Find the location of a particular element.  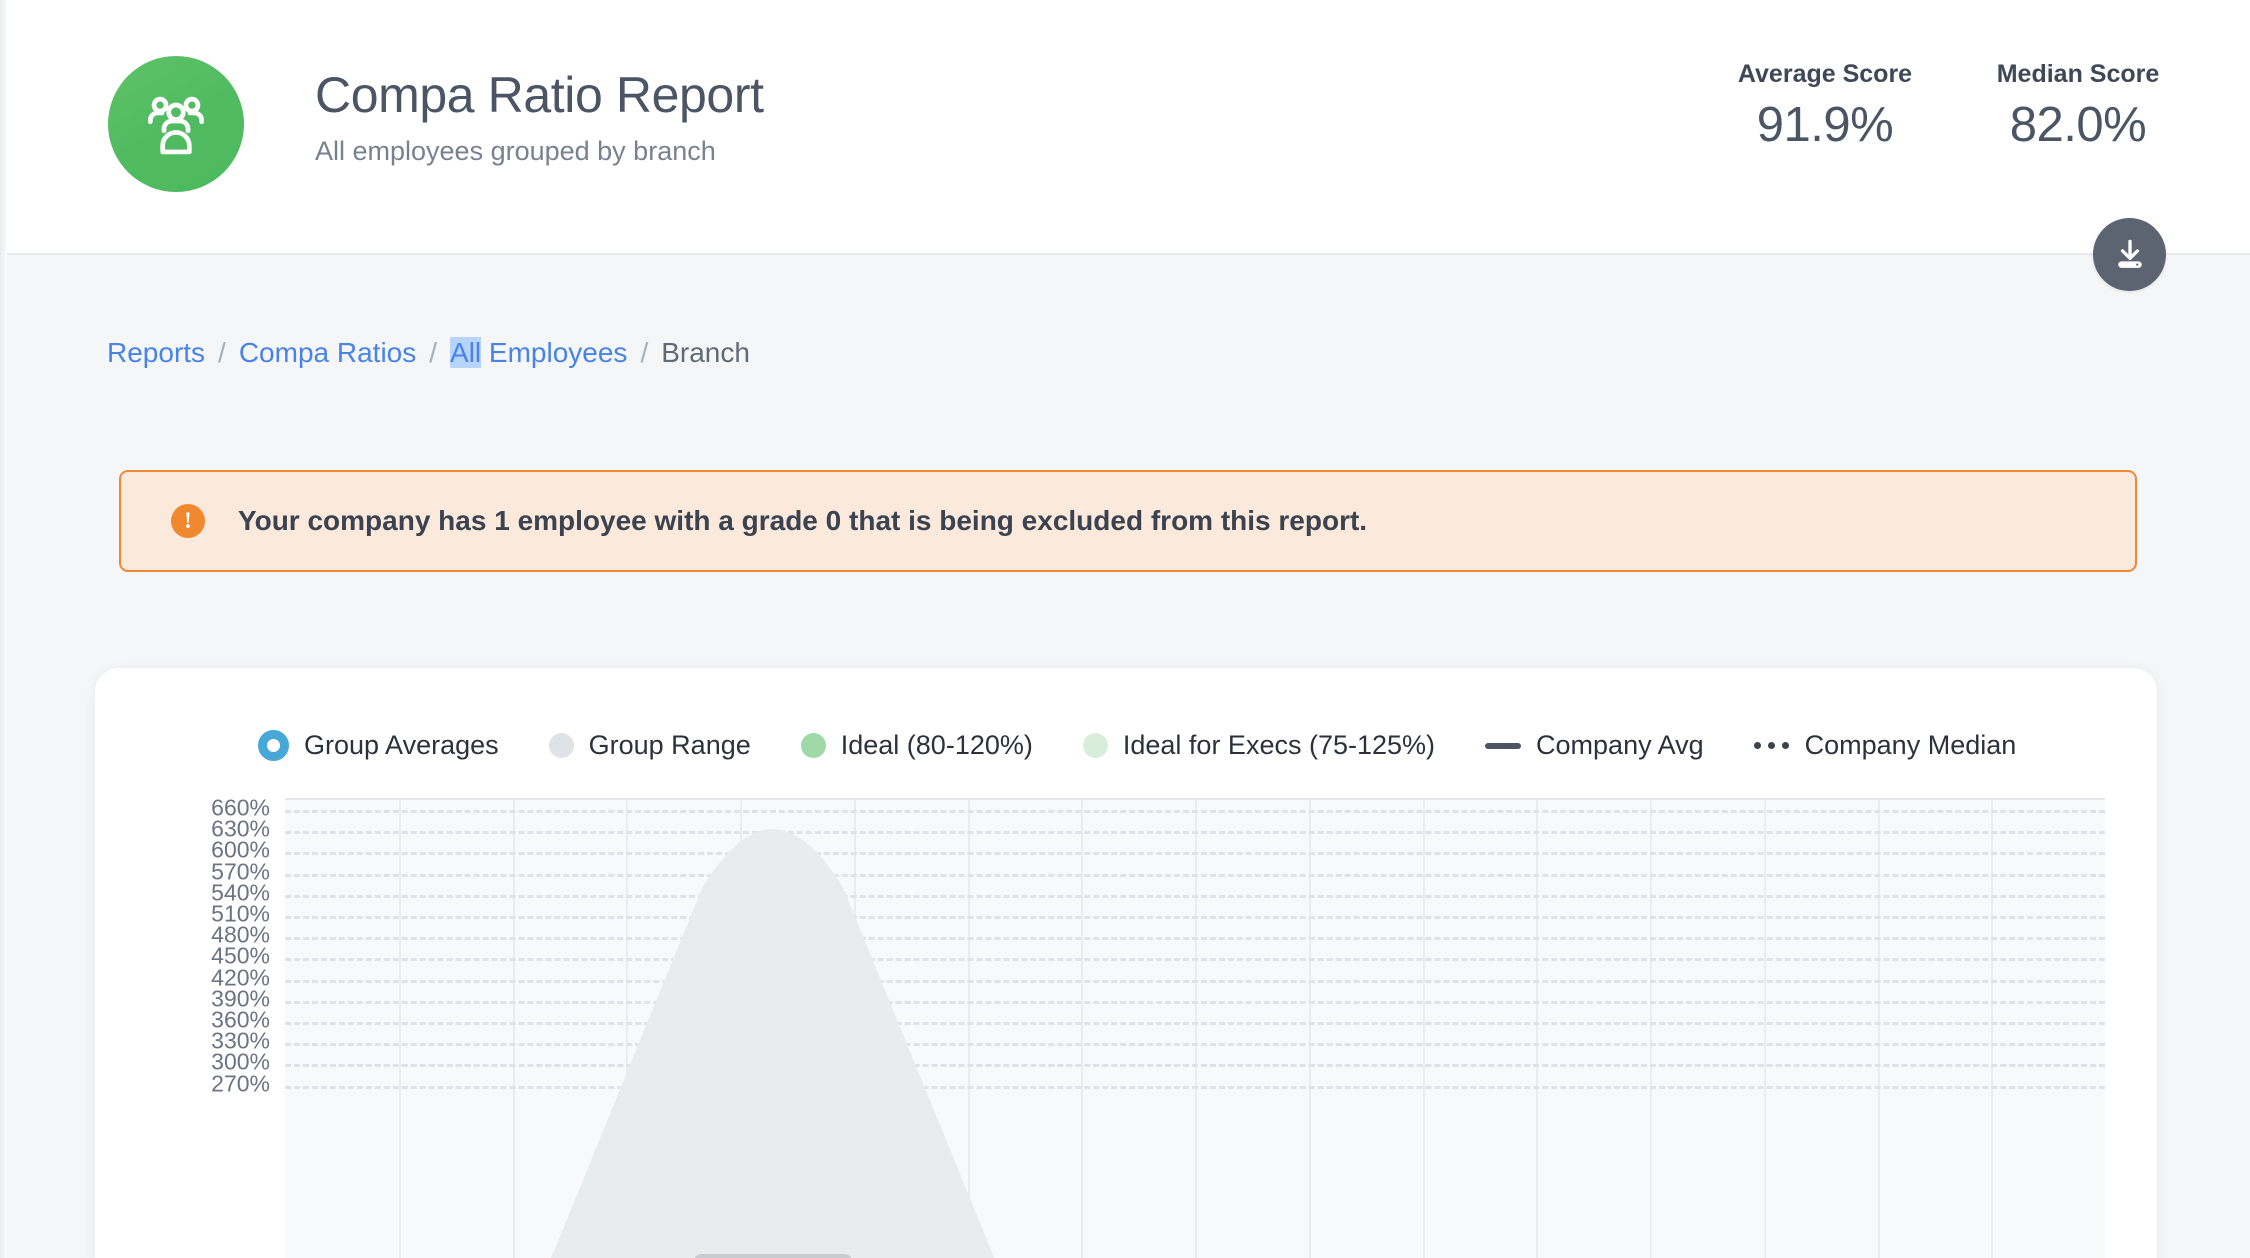

legend-item-group-range: Group Range is located at coordinates (649, 745).